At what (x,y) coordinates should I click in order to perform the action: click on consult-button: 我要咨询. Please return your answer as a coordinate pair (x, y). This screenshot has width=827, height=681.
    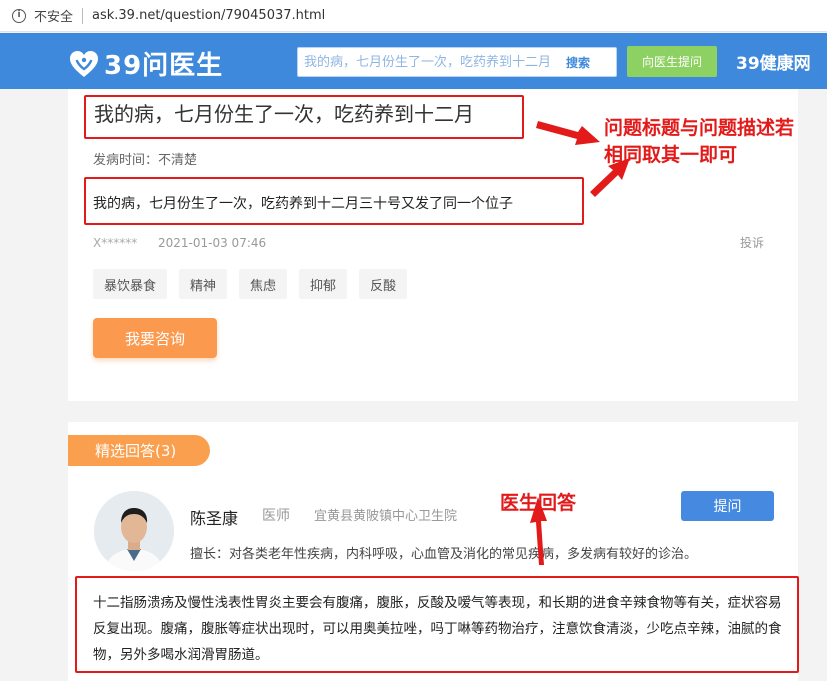
    Looking at the image, I should click on (155, 338).